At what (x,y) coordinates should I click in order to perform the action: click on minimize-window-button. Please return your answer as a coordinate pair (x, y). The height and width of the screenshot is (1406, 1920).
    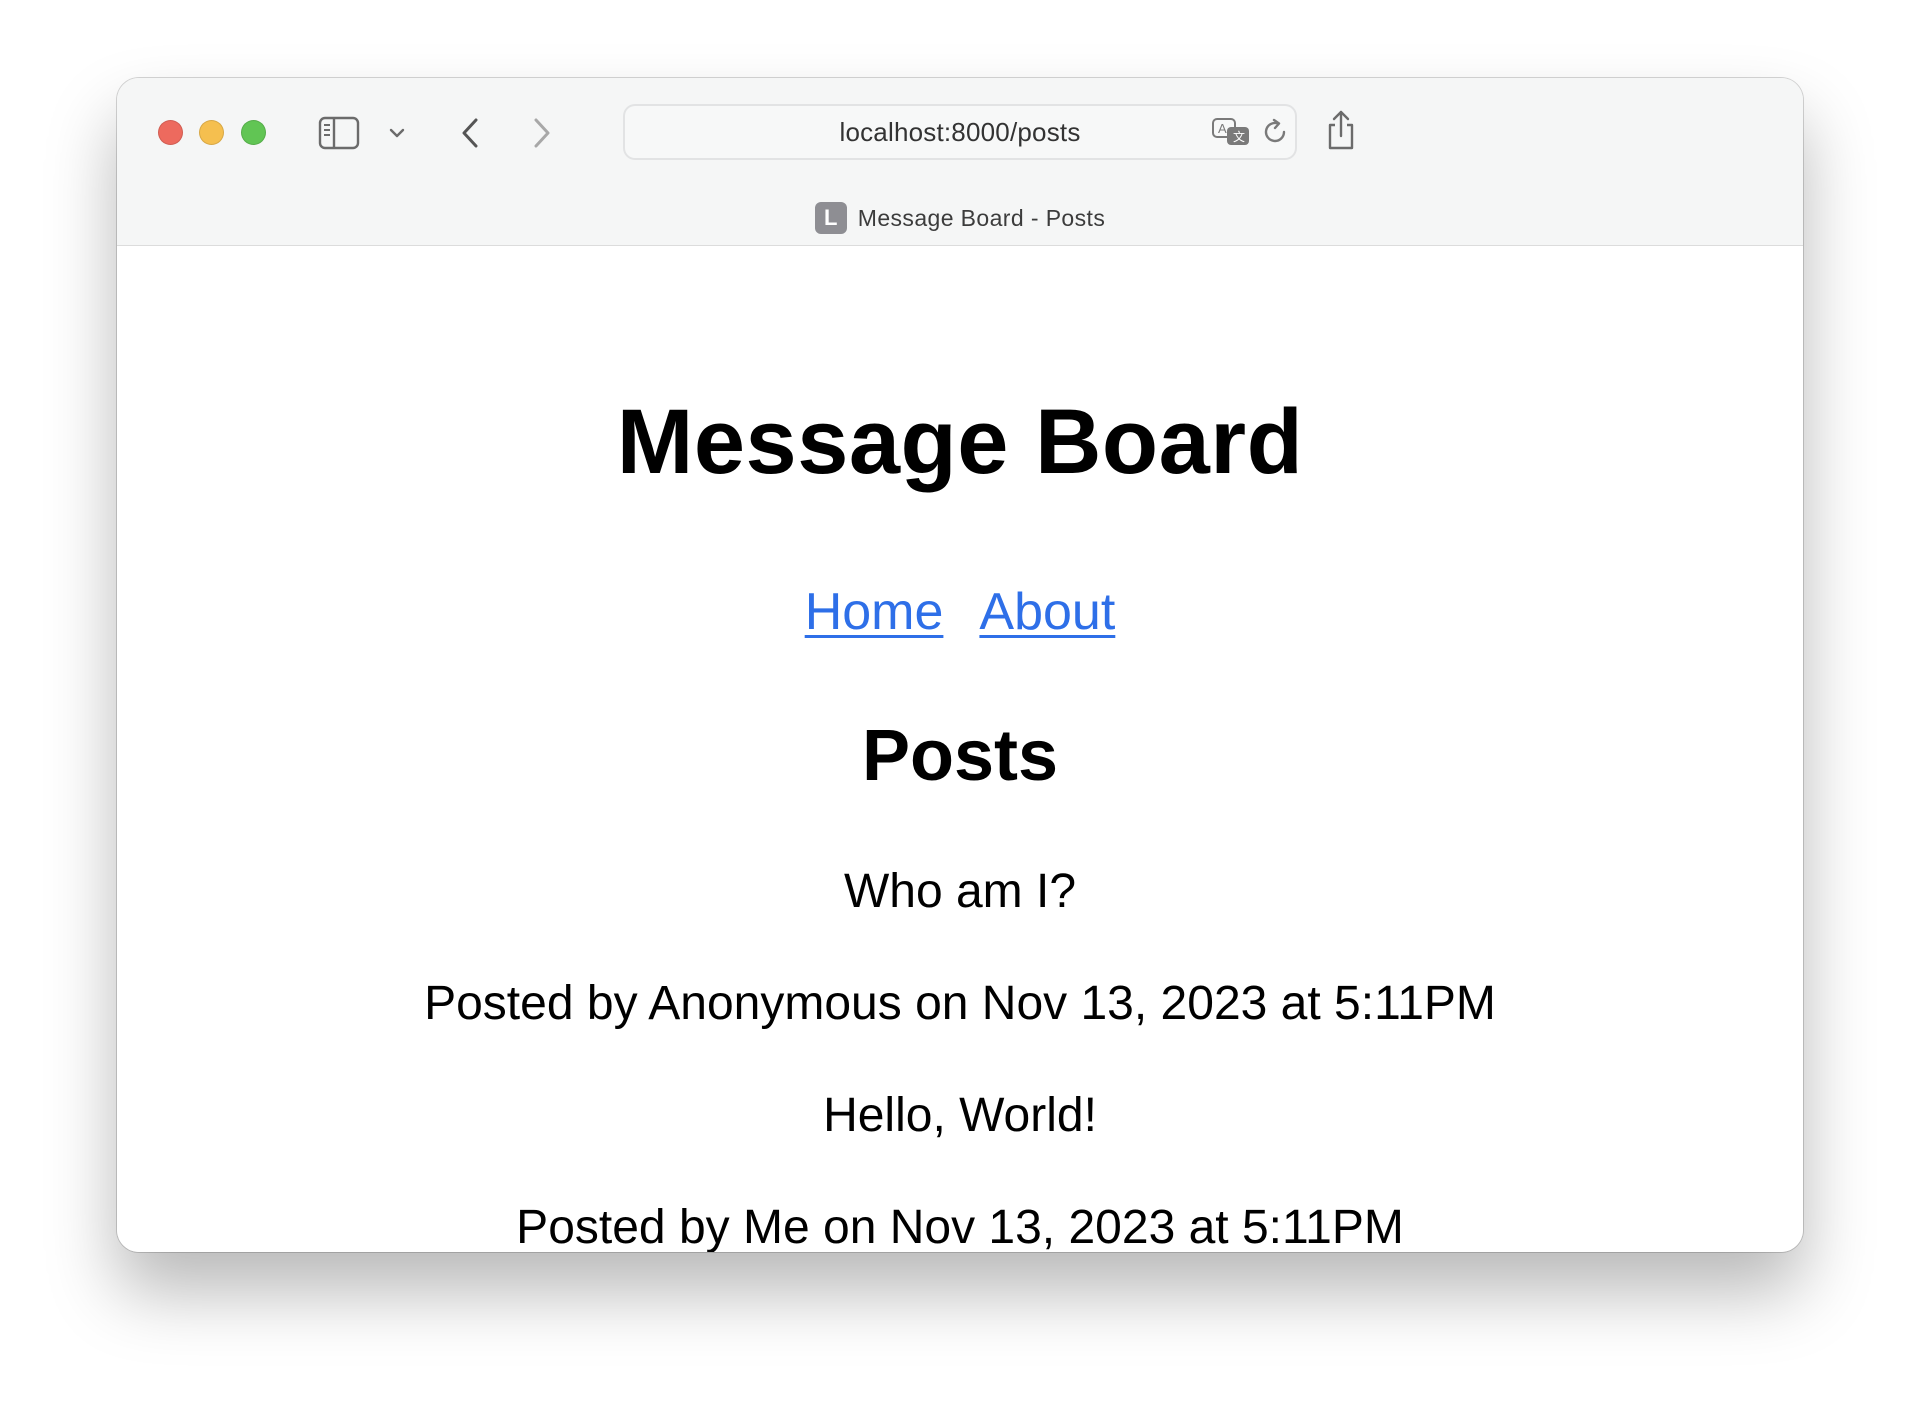
    Looking at the image, I should click on (211, 132).